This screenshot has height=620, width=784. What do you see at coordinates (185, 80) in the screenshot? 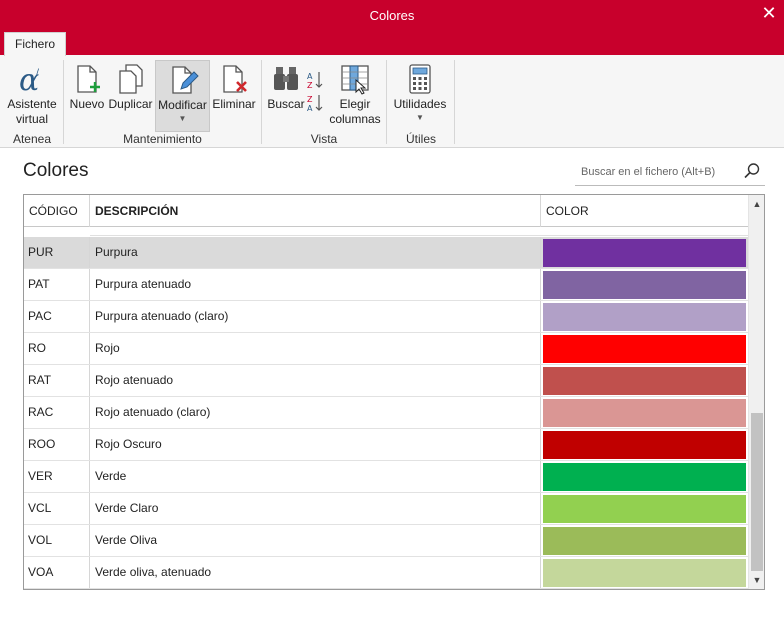
I see `edit-document-icon` at bounding box center [185, 80].